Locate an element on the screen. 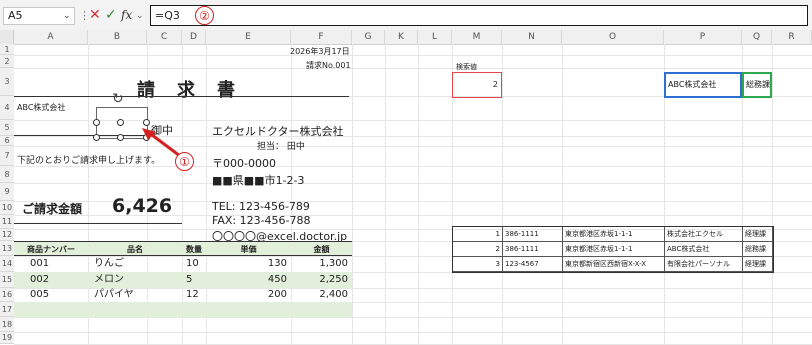 The width and height of the screenshot is (812, 345). row-header: 3 is located at coordinates (7, 82).